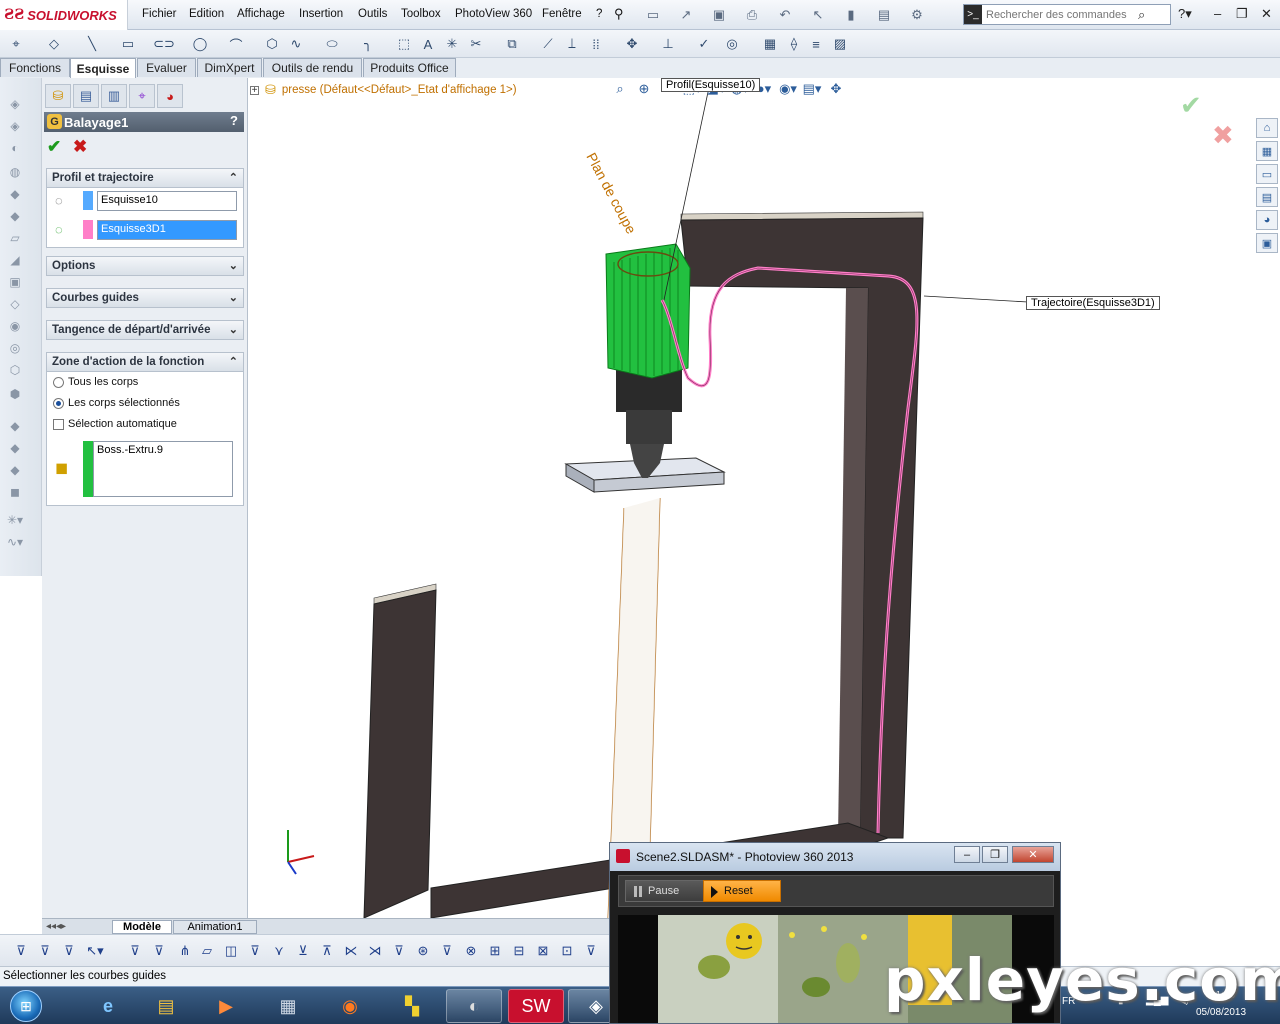 The image size is (1280, 1024). What do you see at coordinates (15, 394) in the screenshot?
I see `tool-icon: ⬢` at bounding box center [15, 394].